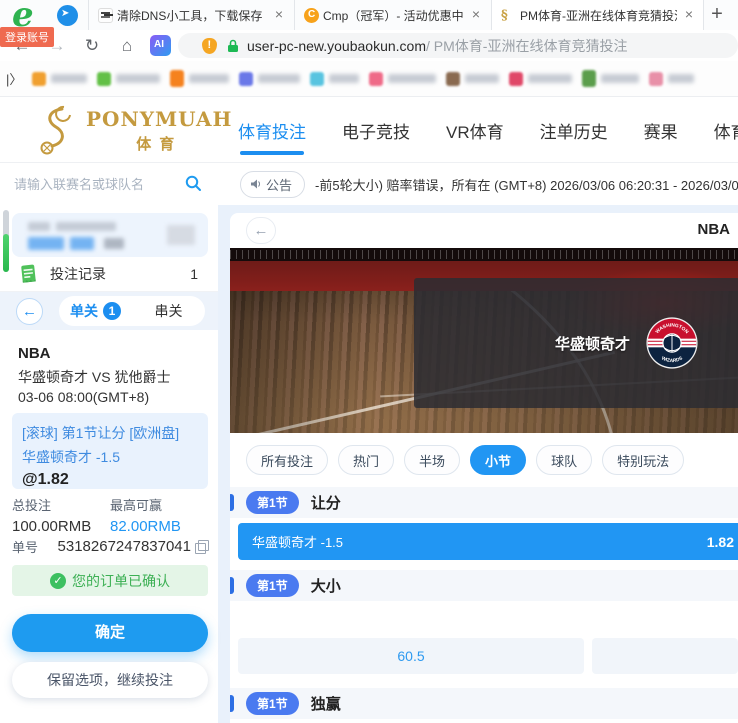  What do you see at coordinates (27, 37) in the screenshot?
I see `login-account-tooltip: 登录账号` at bounding box center [27, 37].